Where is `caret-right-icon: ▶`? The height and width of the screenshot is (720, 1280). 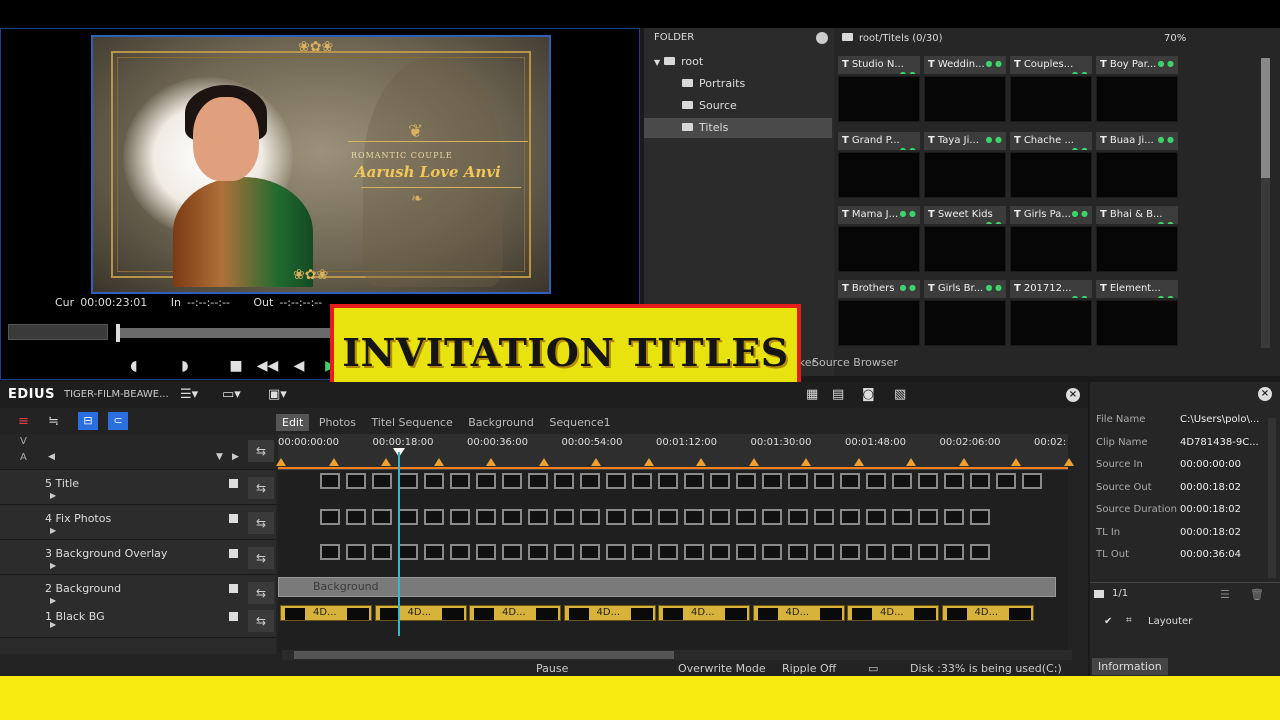
caret-right-icon: ▶ is located at coordinates (235, 457).